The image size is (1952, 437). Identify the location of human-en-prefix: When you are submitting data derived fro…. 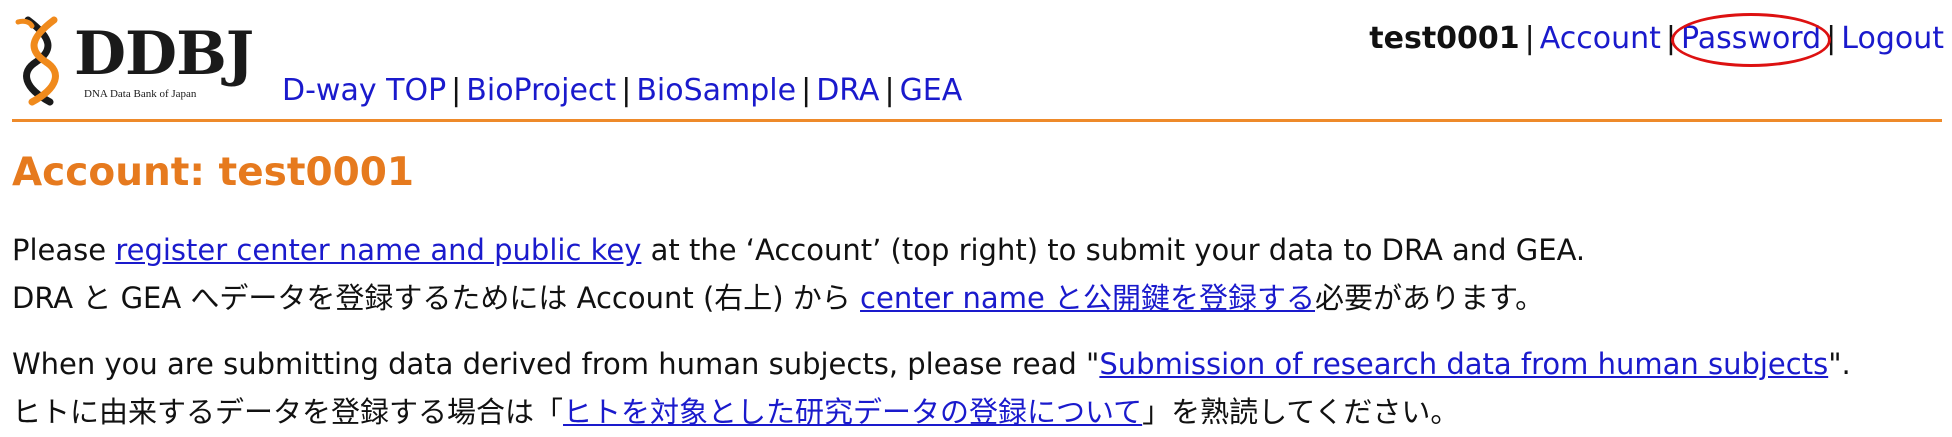
(556, 364).